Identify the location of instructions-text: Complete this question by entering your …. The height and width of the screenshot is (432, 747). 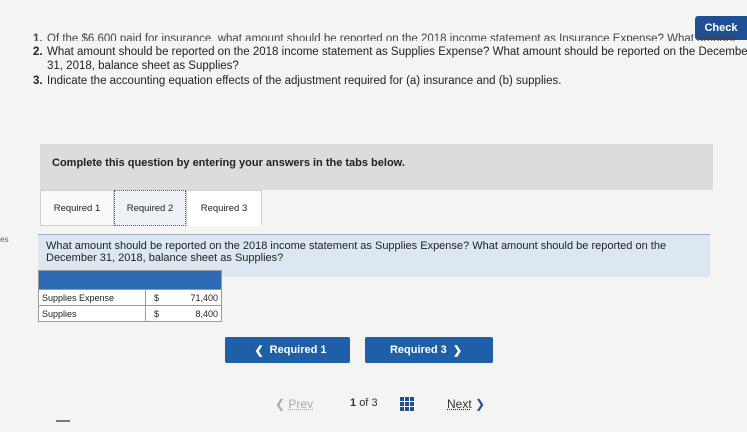
(228, 163).